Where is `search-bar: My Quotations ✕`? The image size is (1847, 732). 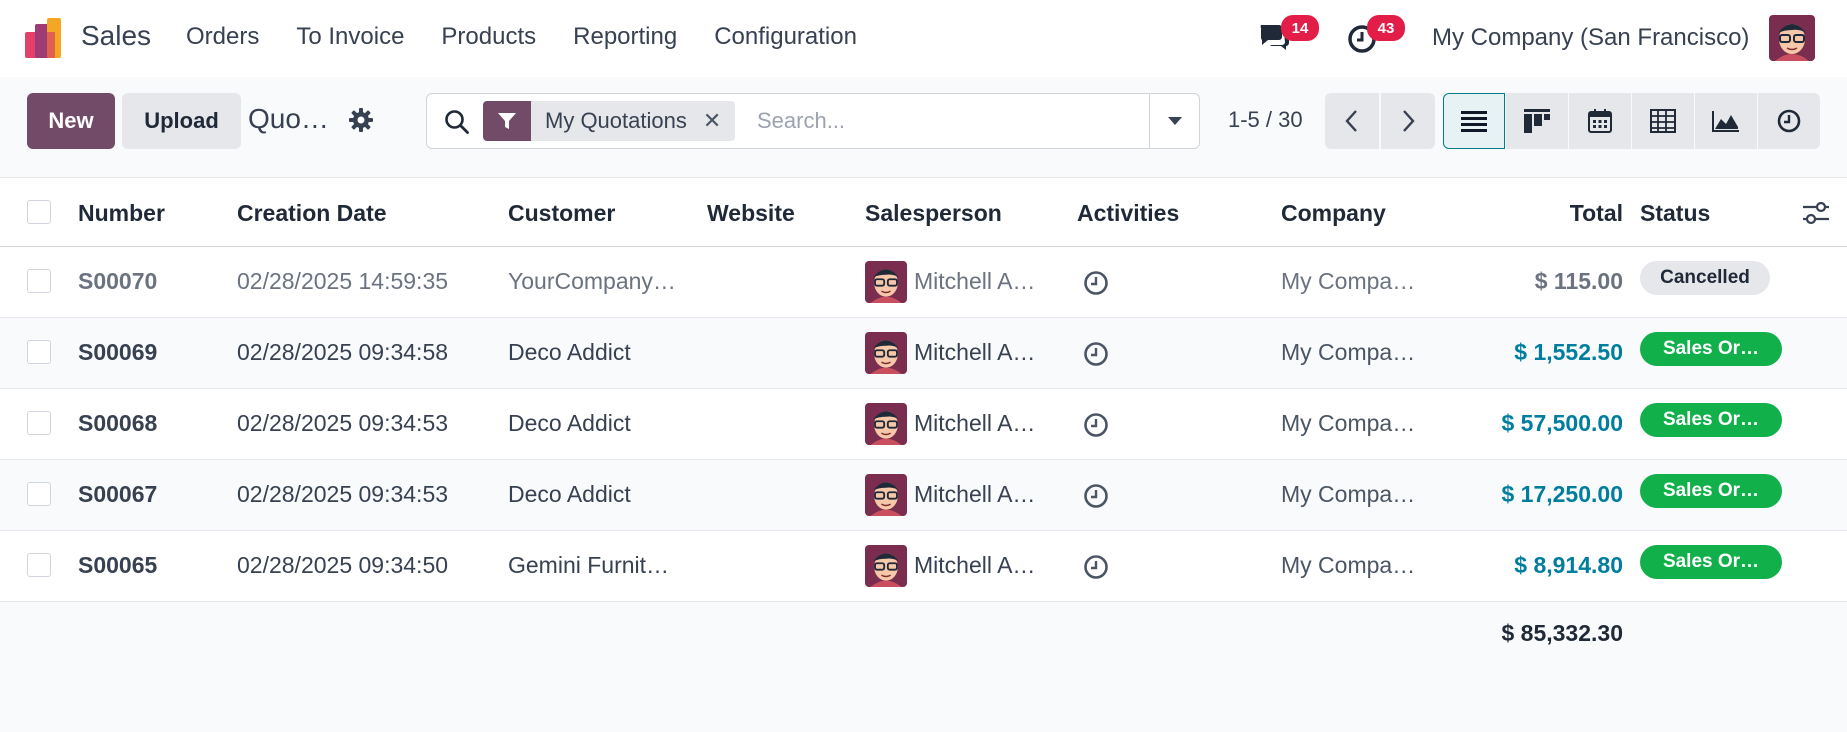
search-bar: My Quotations ✕ is located at coordinates (813, 121).